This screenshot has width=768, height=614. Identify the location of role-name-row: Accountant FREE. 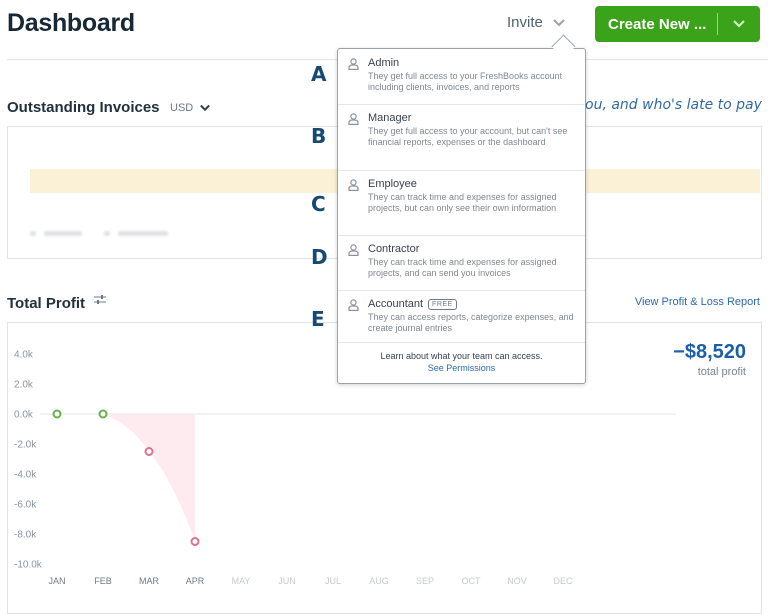
(412, 304).